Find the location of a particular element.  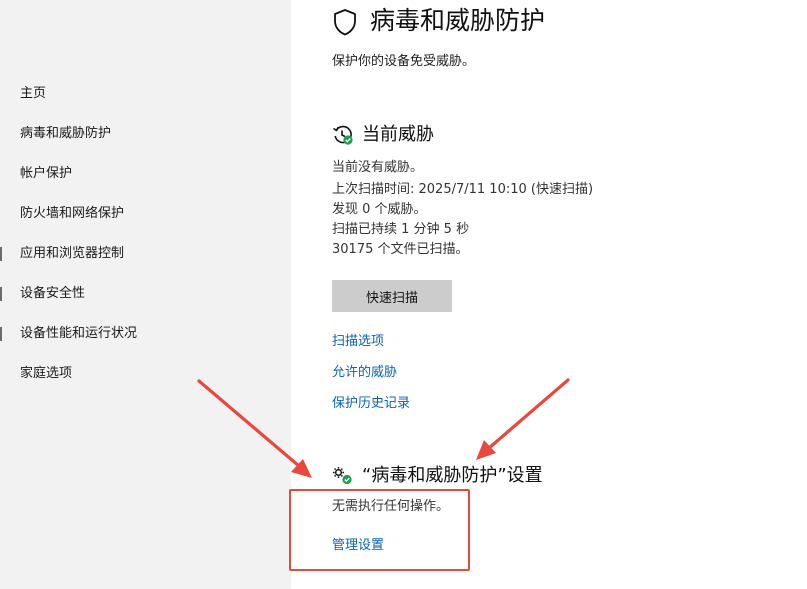

sidebar-item-label: 设备性能和运行状况 is located at coordinates (79, 333).